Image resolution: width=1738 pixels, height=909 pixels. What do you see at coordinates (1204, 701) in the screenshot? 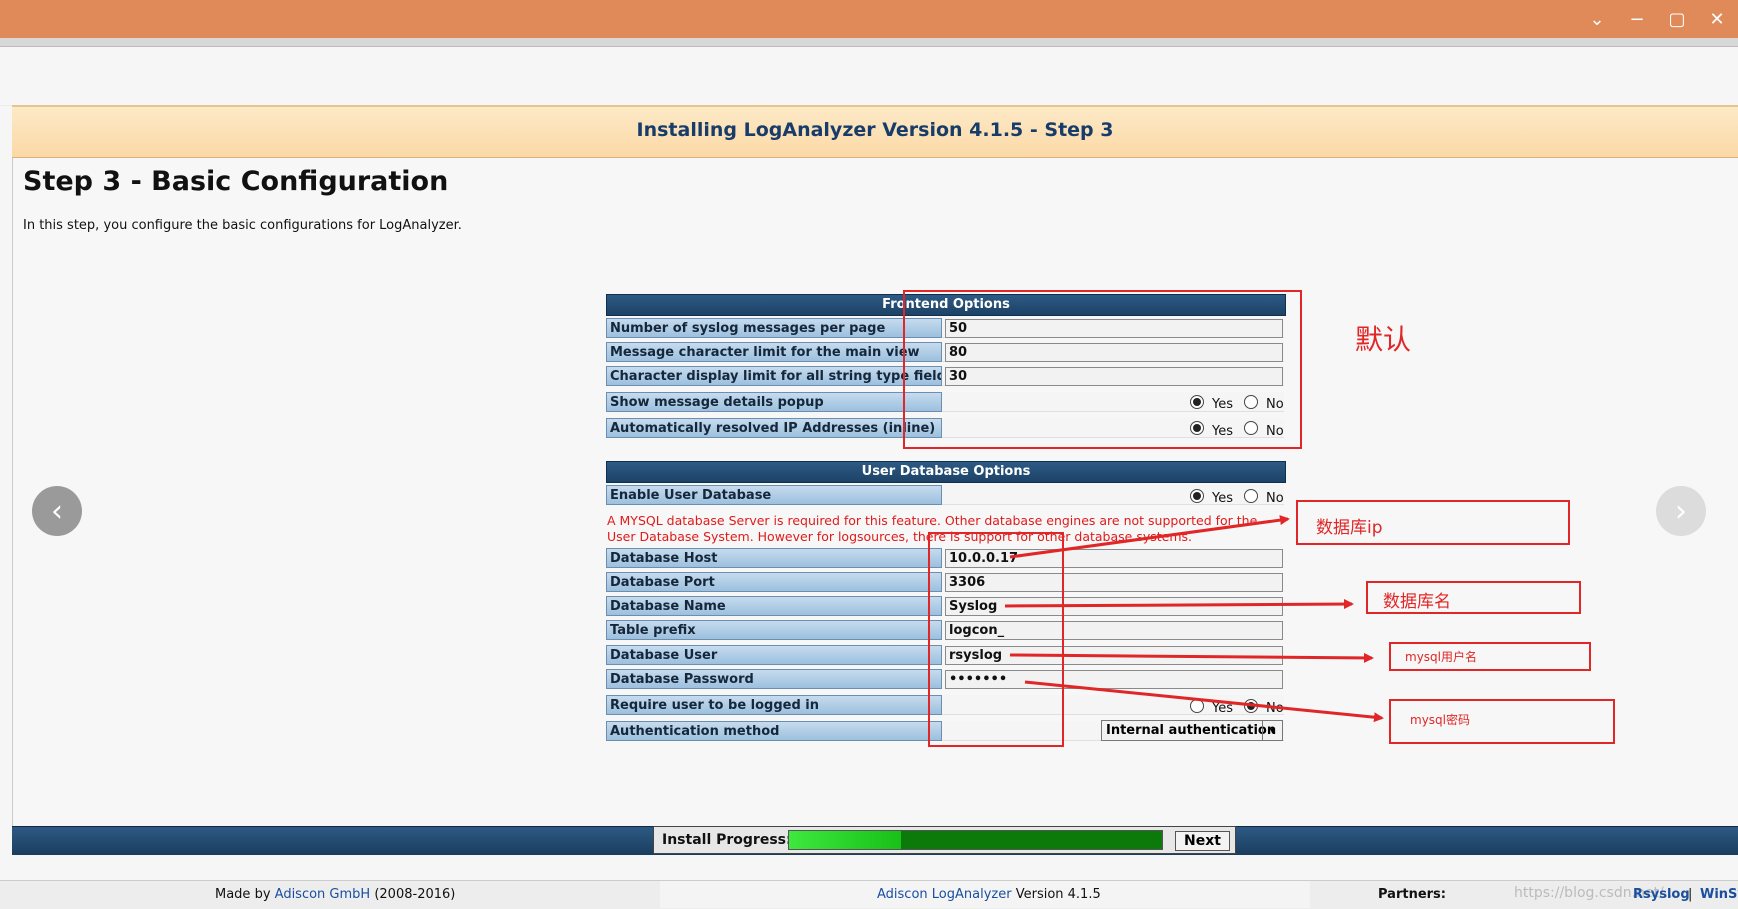
I see `arrow-to-mysql-pass` at bounding box center [1204, 701].